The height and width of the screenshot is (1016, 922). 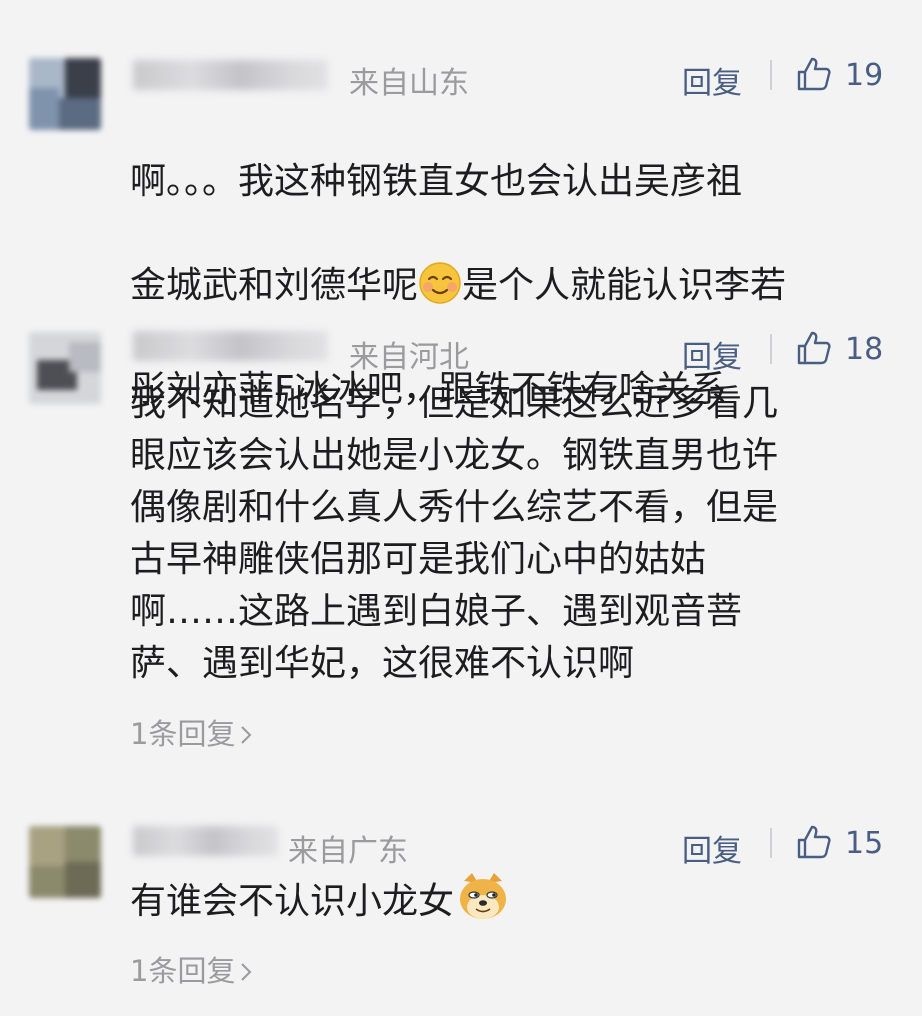 I want to click on comment-text: 有谁会不认识小龙女, so click(x=510, y=899).